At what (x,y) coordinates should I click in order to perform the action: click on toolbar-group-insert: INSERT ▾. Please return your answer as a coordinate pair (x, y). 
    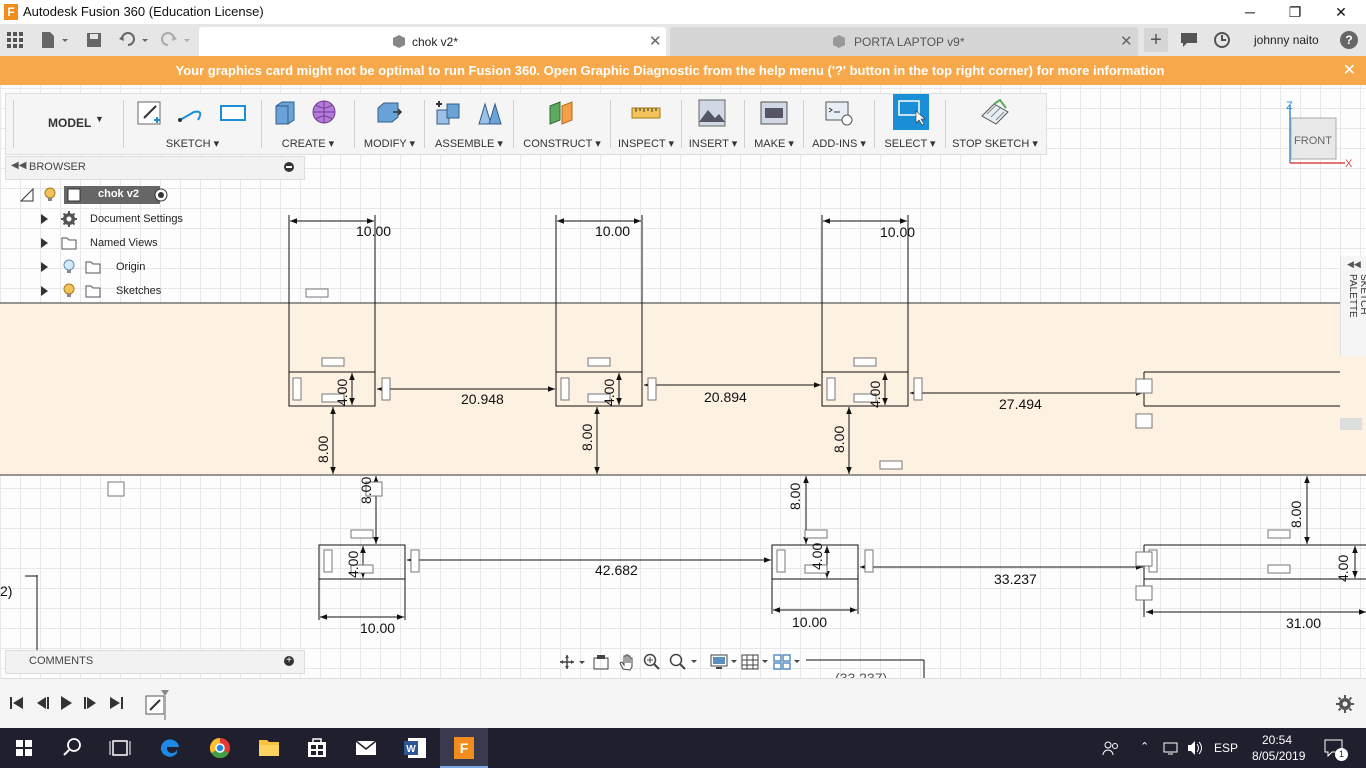
    Looking at the image, I should click on (713, 124).